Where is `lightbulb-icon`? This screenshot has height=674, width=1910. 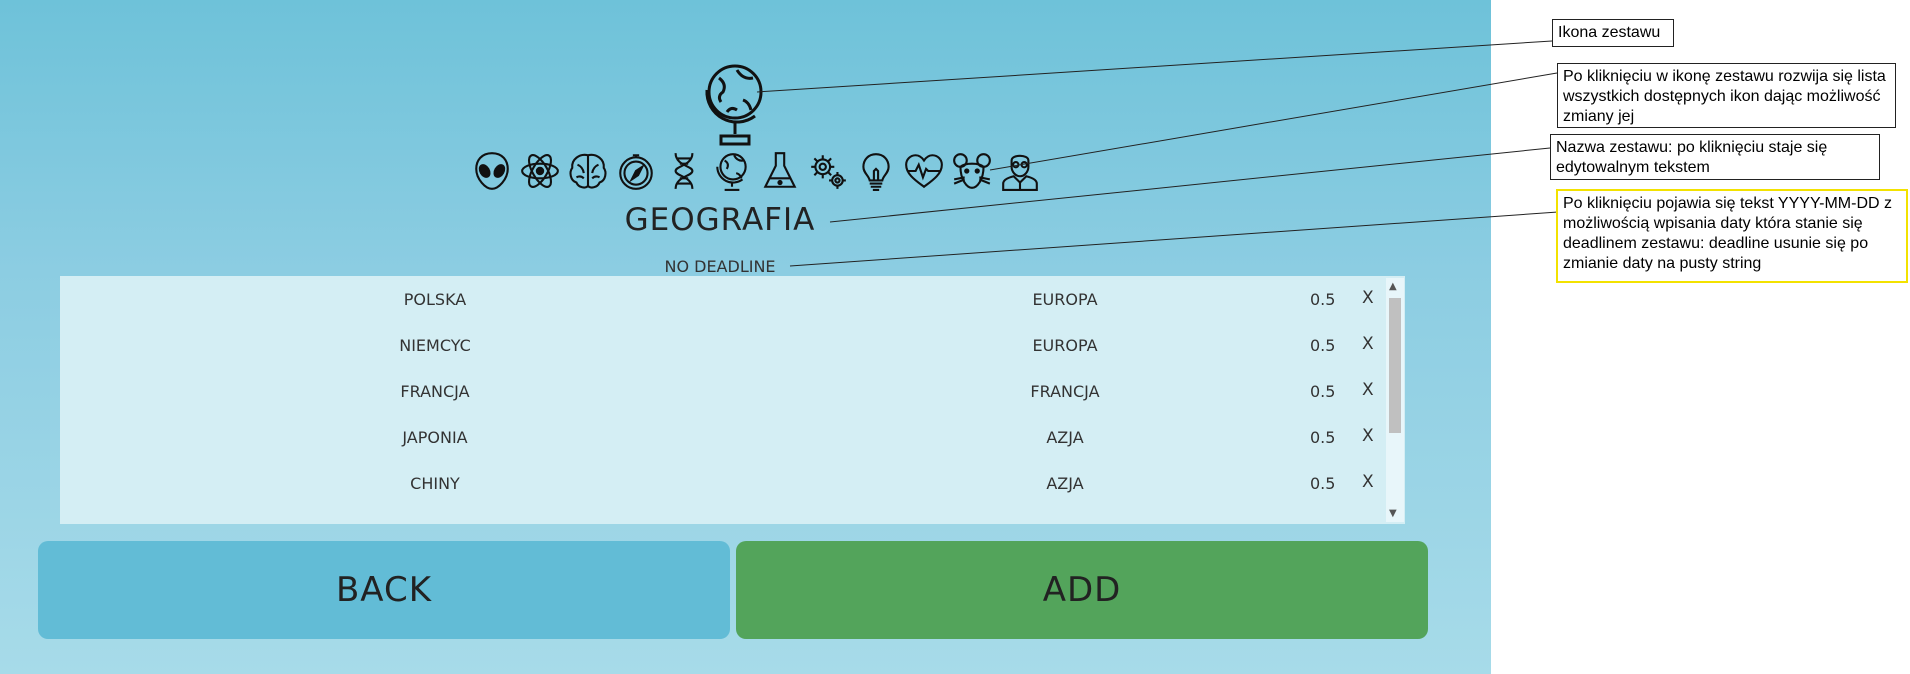 lightbulb-icon is located at coordinates (876, 171).